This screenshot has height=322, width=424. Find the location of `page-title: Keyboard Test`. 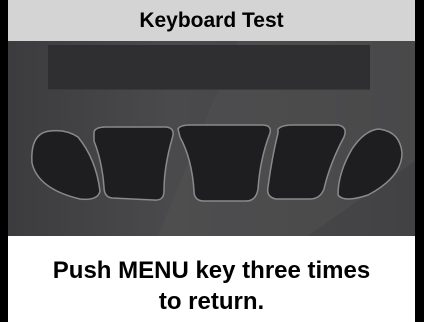

page-title: Keyboard Test is located at coordinates (211, 20).